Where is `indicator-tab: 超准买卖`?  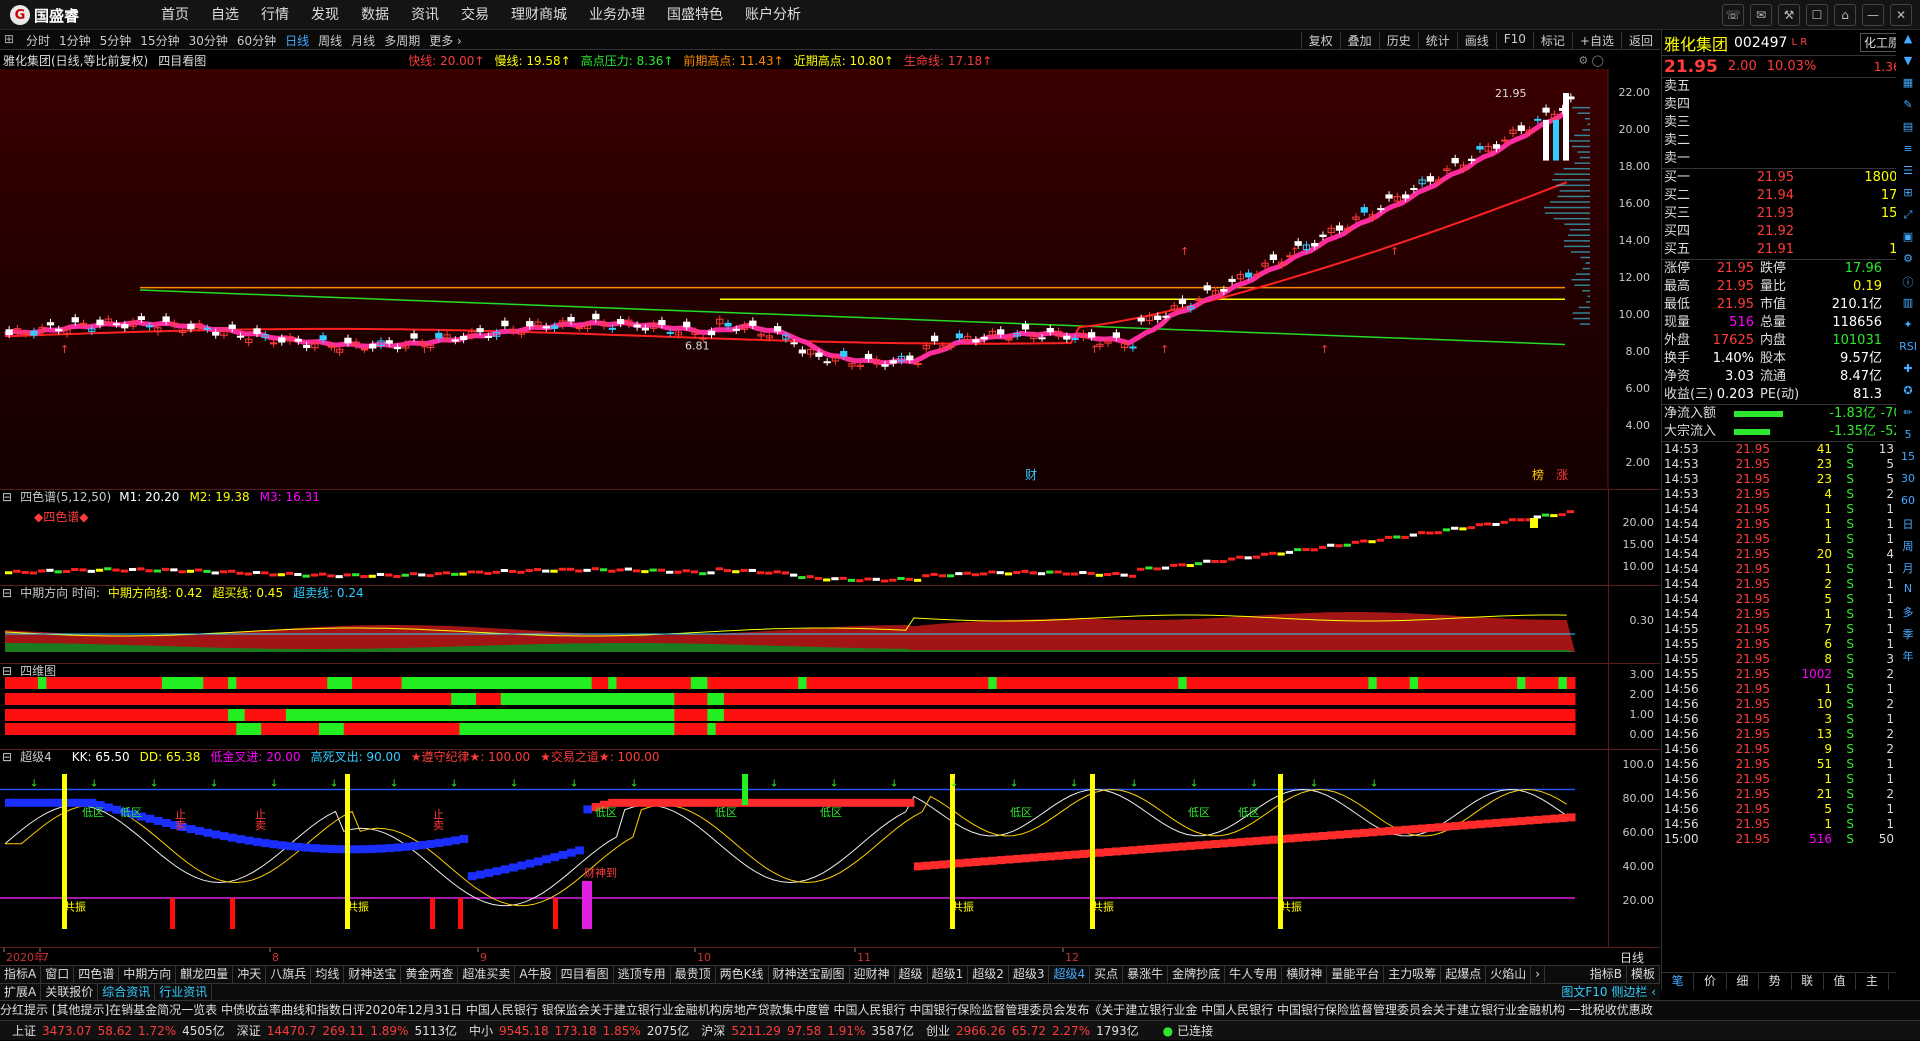
indicator-tab: 超准买卖 is located at coordinates (487, 974).